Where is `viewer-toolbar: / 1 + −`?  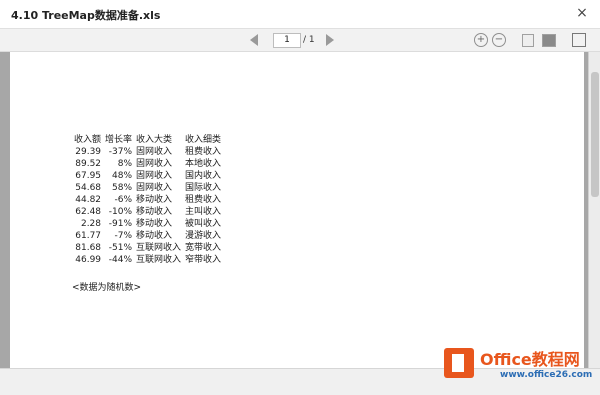 viewer-toolbar: / 1 + − is located at coordinates (300, 40).